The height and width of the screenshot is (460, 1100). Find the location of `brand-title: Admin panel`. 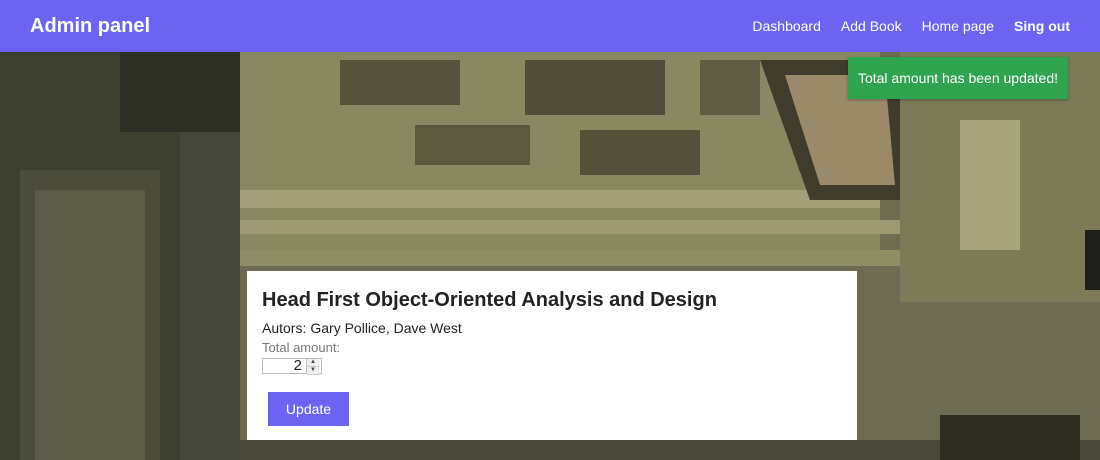

brand-title: Admin panel is located at coordinates (90, 26).